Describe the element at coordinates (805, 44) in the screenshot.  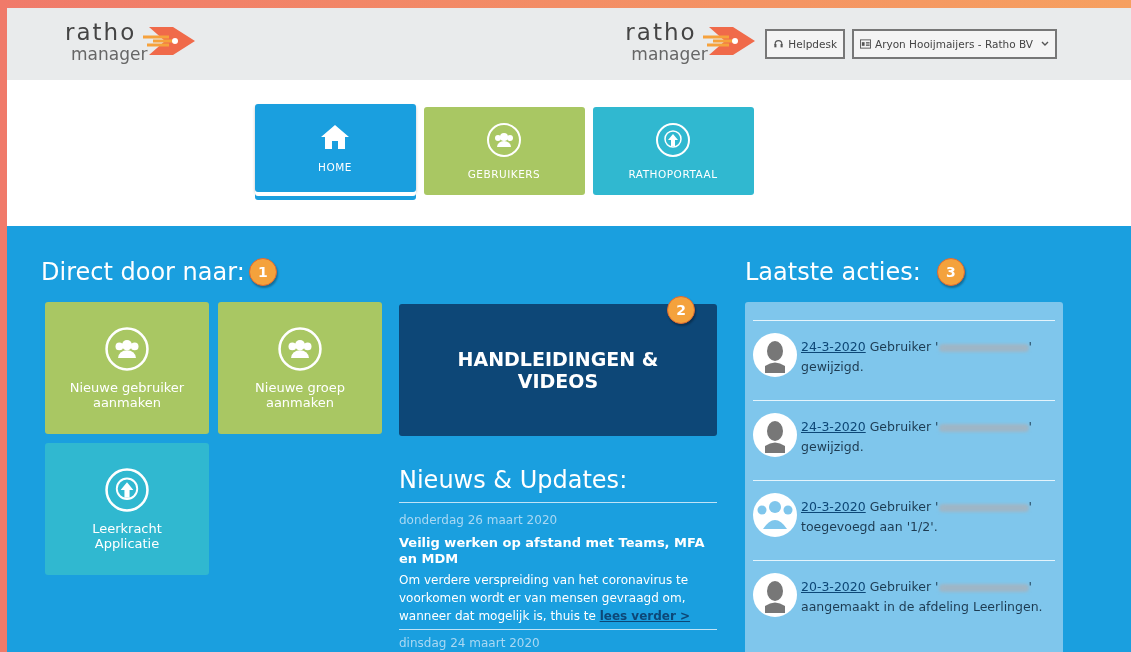
I see `helpdesk-button: Helpdesk` at that location.